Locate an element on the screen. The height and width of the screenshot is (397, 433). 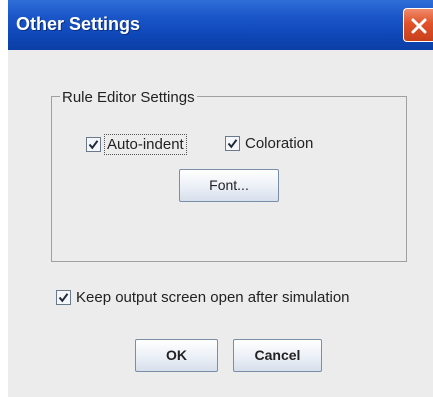
keep-output-open-checkbox is located at coordinates (63, 297).